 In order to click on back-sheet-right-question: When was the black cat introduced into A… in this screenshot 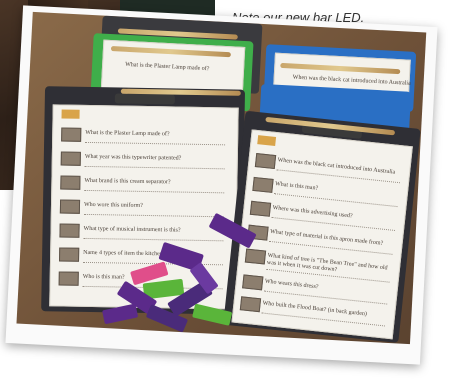, I will do `click(351, 80)`.